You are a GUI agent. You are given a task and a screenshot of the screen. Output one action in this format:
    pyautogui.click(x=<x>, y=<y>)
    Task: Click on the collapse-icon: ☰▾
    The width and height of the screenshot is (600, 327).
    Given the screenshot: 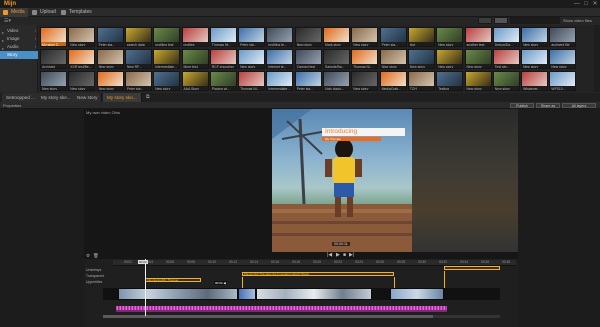 What is the action you would take?
    pyautogui.click(x=7, y=21)
    